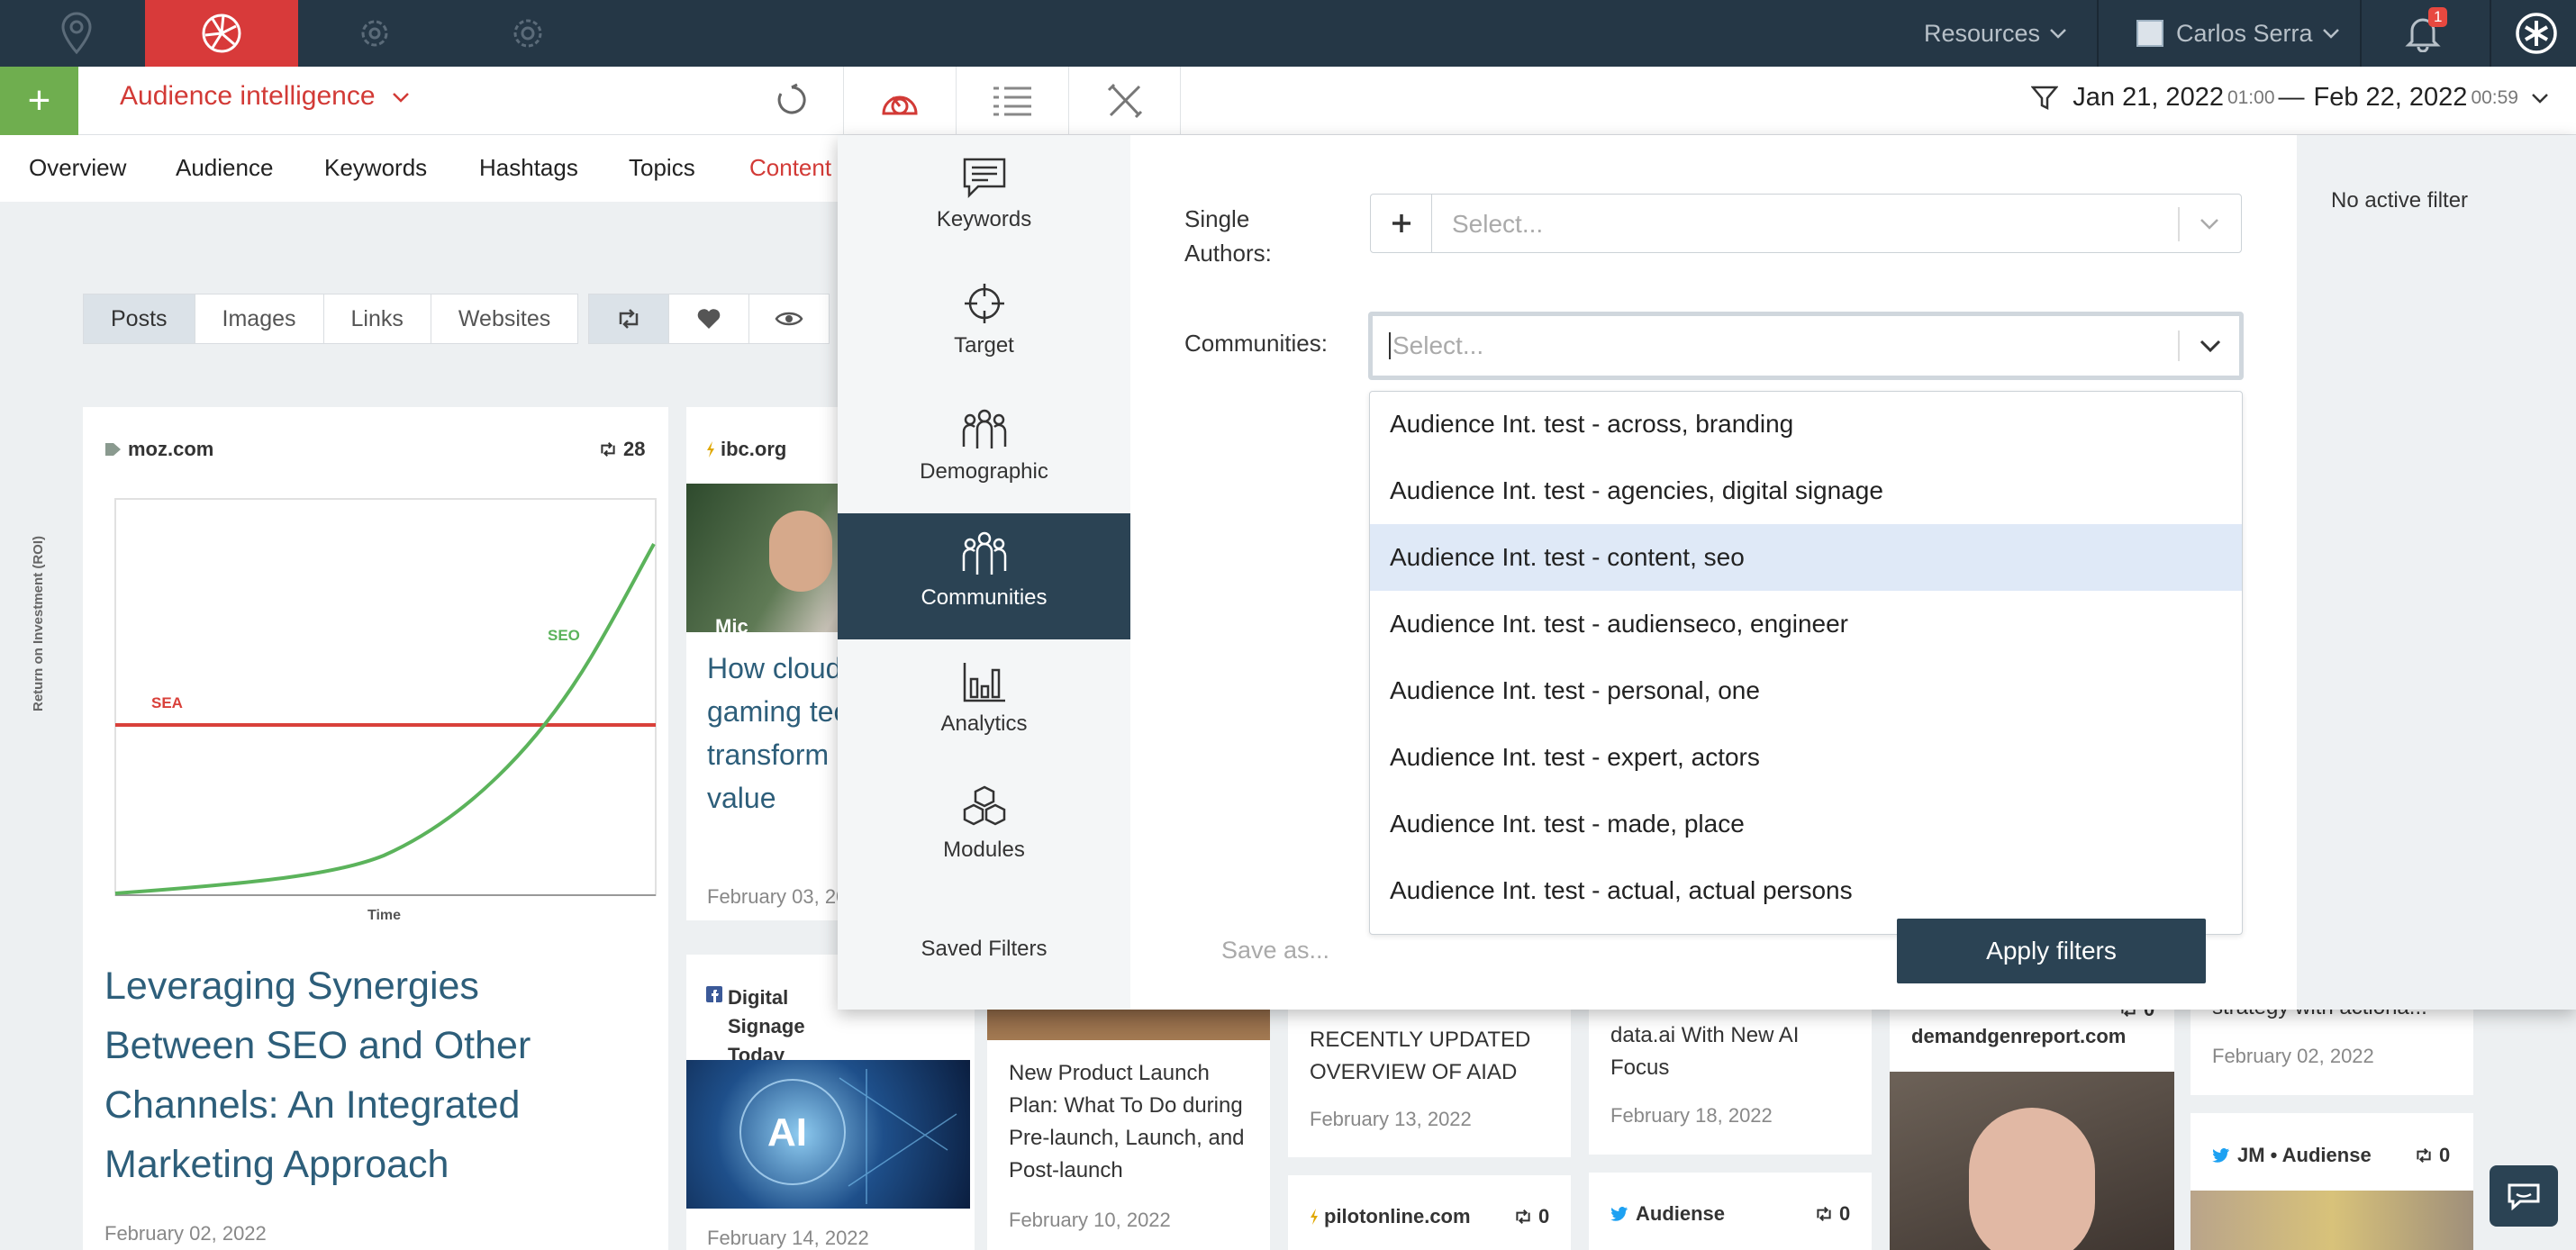  Describe the element at coordinates (1619, 1214) in the screenshot. I see `twitter-icon` at that location.